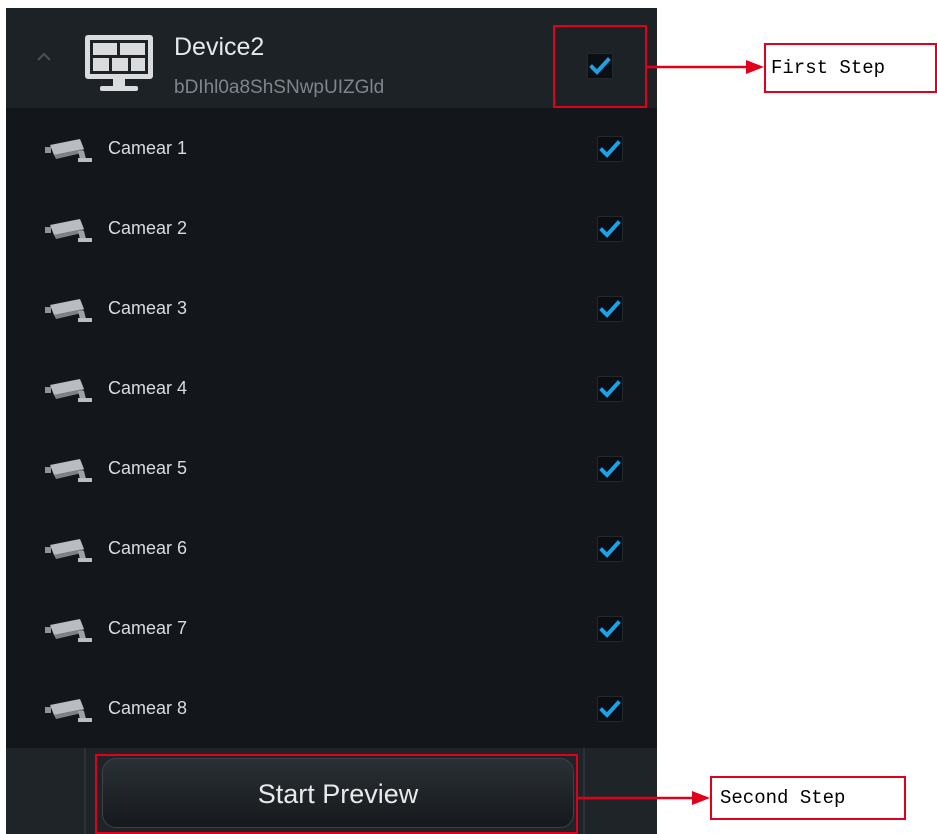  Describe the element at coordinates (148, 388) in the screenshot. I see `camera-label: Camear 4` at that location.